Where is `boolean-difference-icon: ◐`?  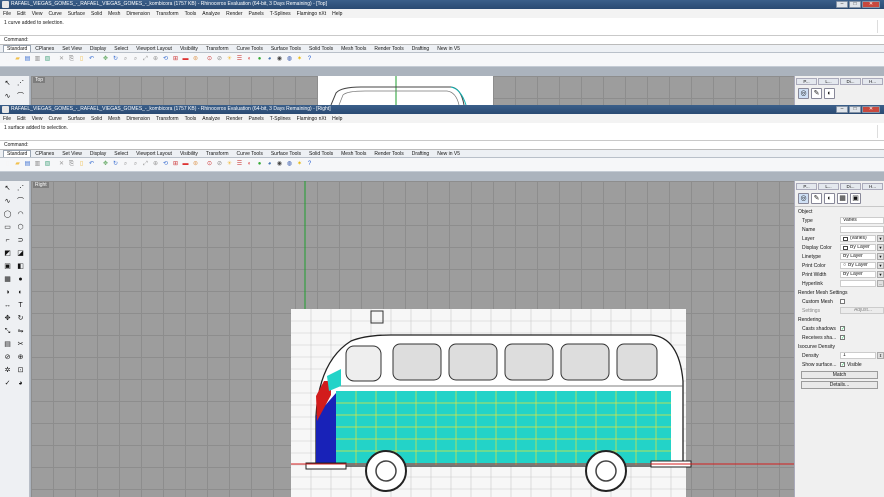 boolean-difference-icon: ◐ is located at coordinates (20, 292).